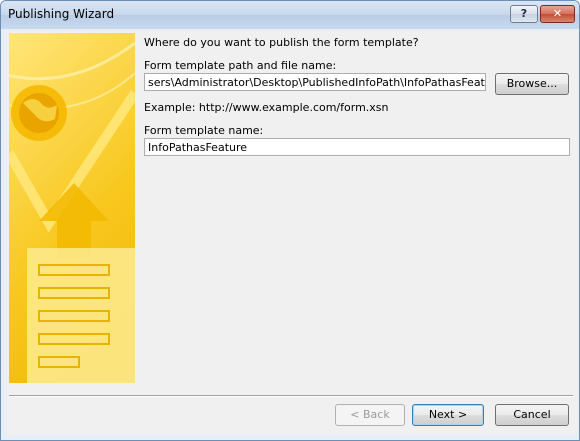 Image resolution: width=580 pixels, height=441 pixels. I want to click on template-name-label: Form template name:, so click(204, 130).